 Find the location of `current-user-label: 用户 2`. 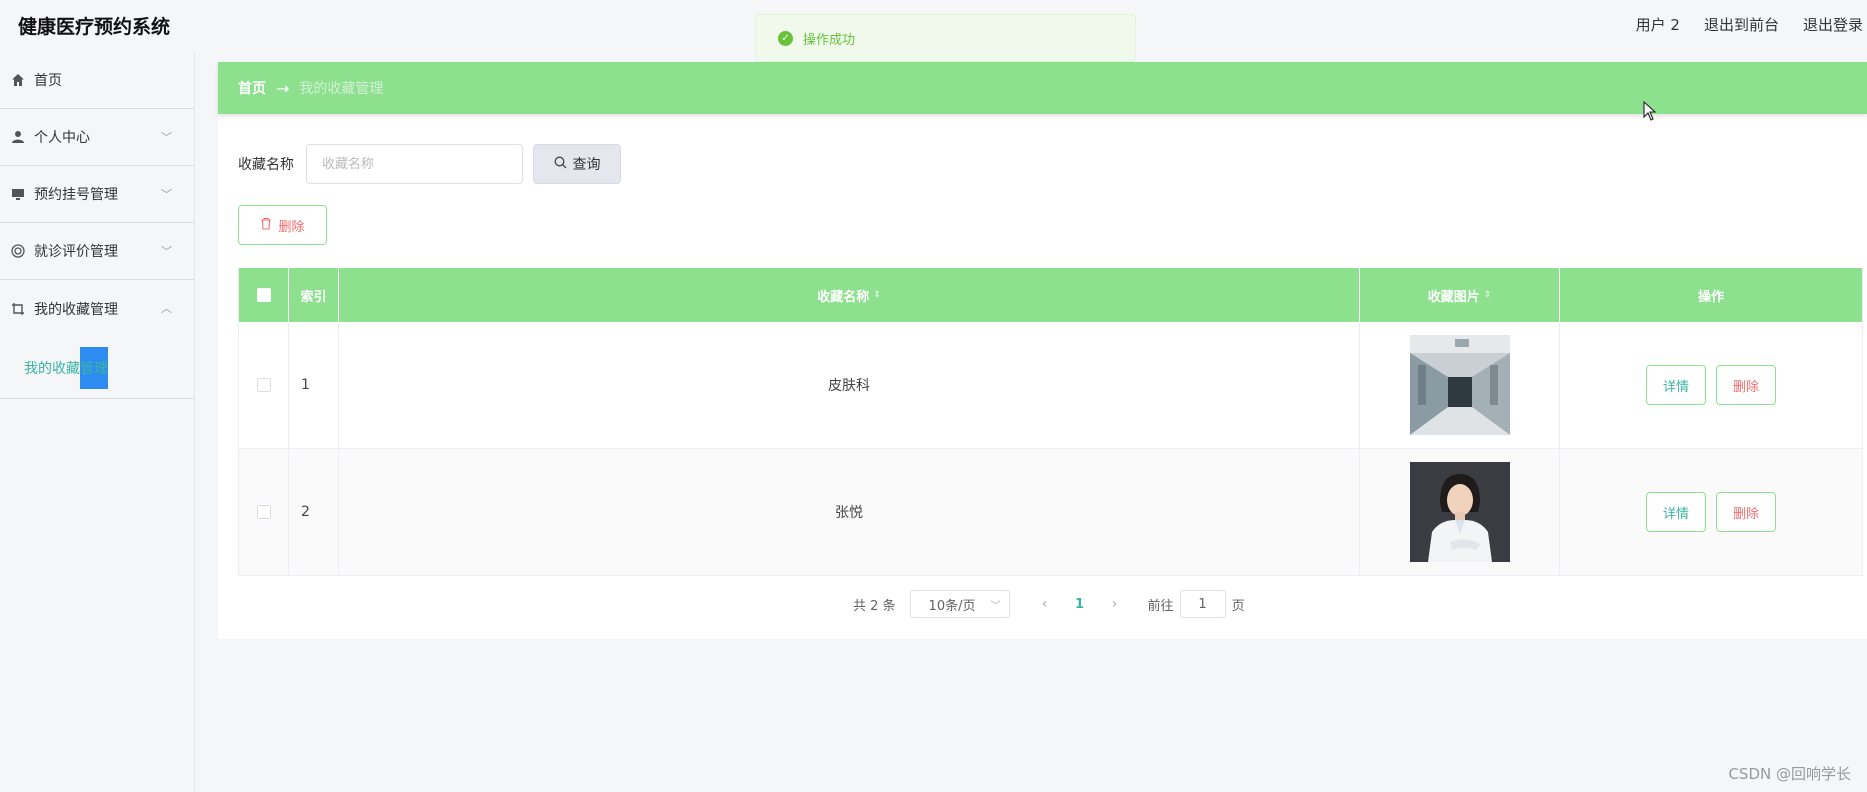

current-user-label: 用户 2 is located at coordinates (1658, 24).